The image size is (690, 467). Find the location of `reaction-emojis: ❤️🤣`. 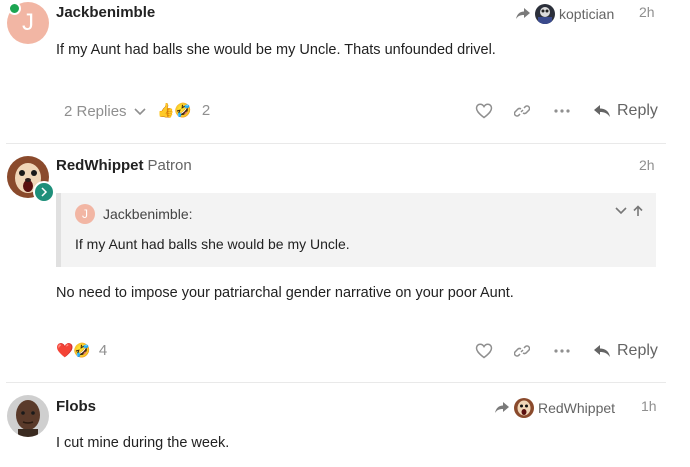

reaction-emojis: ❤️🤣 is located at coordinates (73, 350).